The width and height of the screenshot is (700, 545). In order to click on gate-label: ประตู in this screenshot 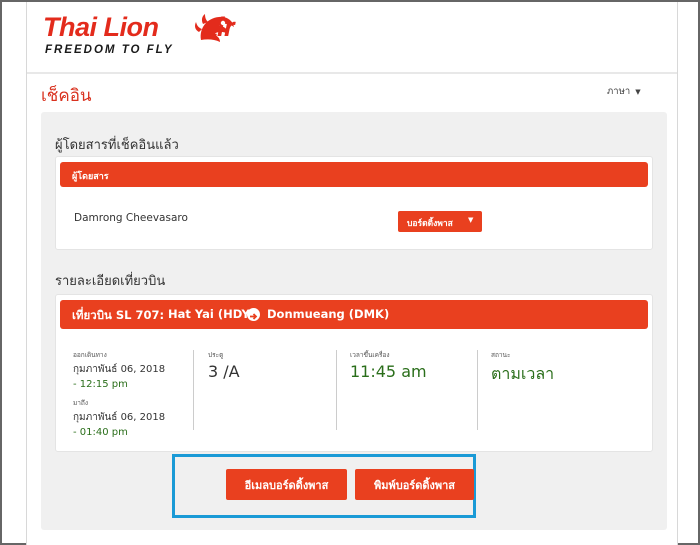, I will do `click(216, 355)`.